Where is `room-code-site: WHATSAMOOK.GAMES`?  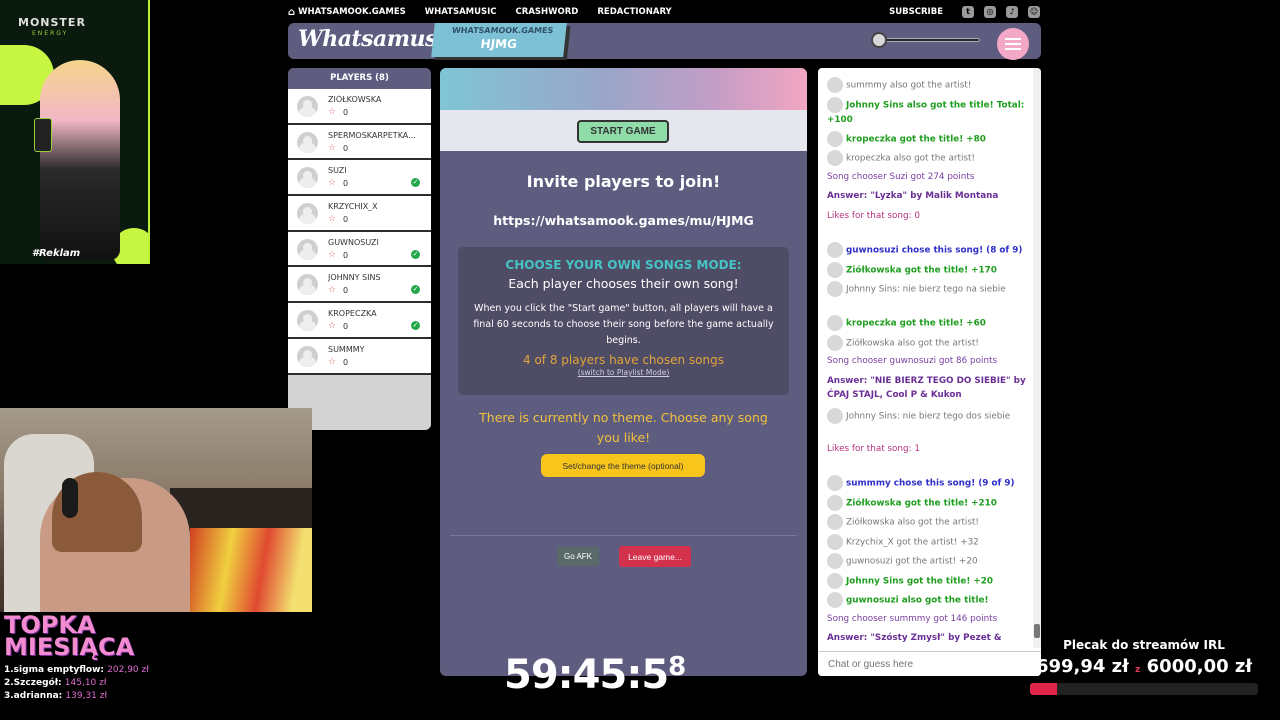
room-code-site: WHATSAMOOK.GAMES is located at coordinates (502, 30).